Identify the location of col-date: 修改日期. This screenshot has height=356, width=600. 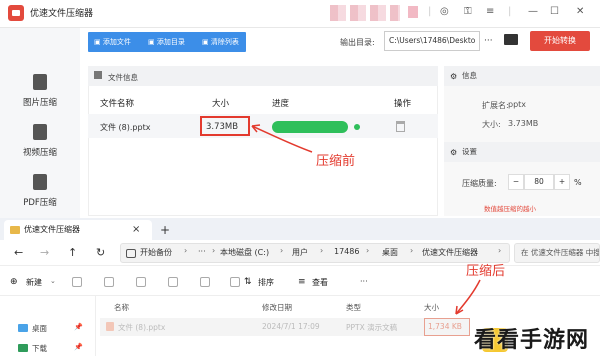
(277, 307).